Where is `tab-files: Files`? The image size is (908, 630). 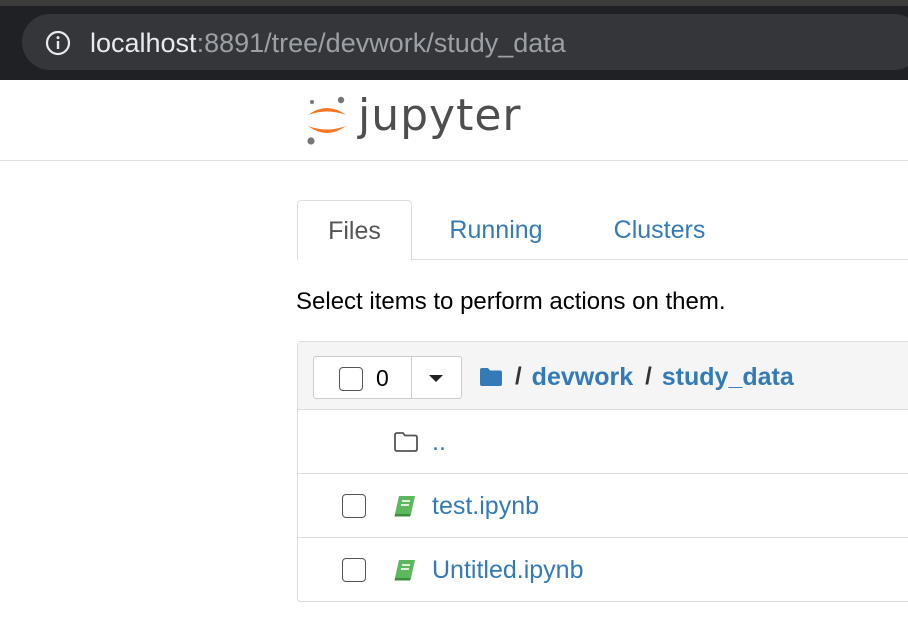
tab-files: Files is located at coordinates (354, 230).